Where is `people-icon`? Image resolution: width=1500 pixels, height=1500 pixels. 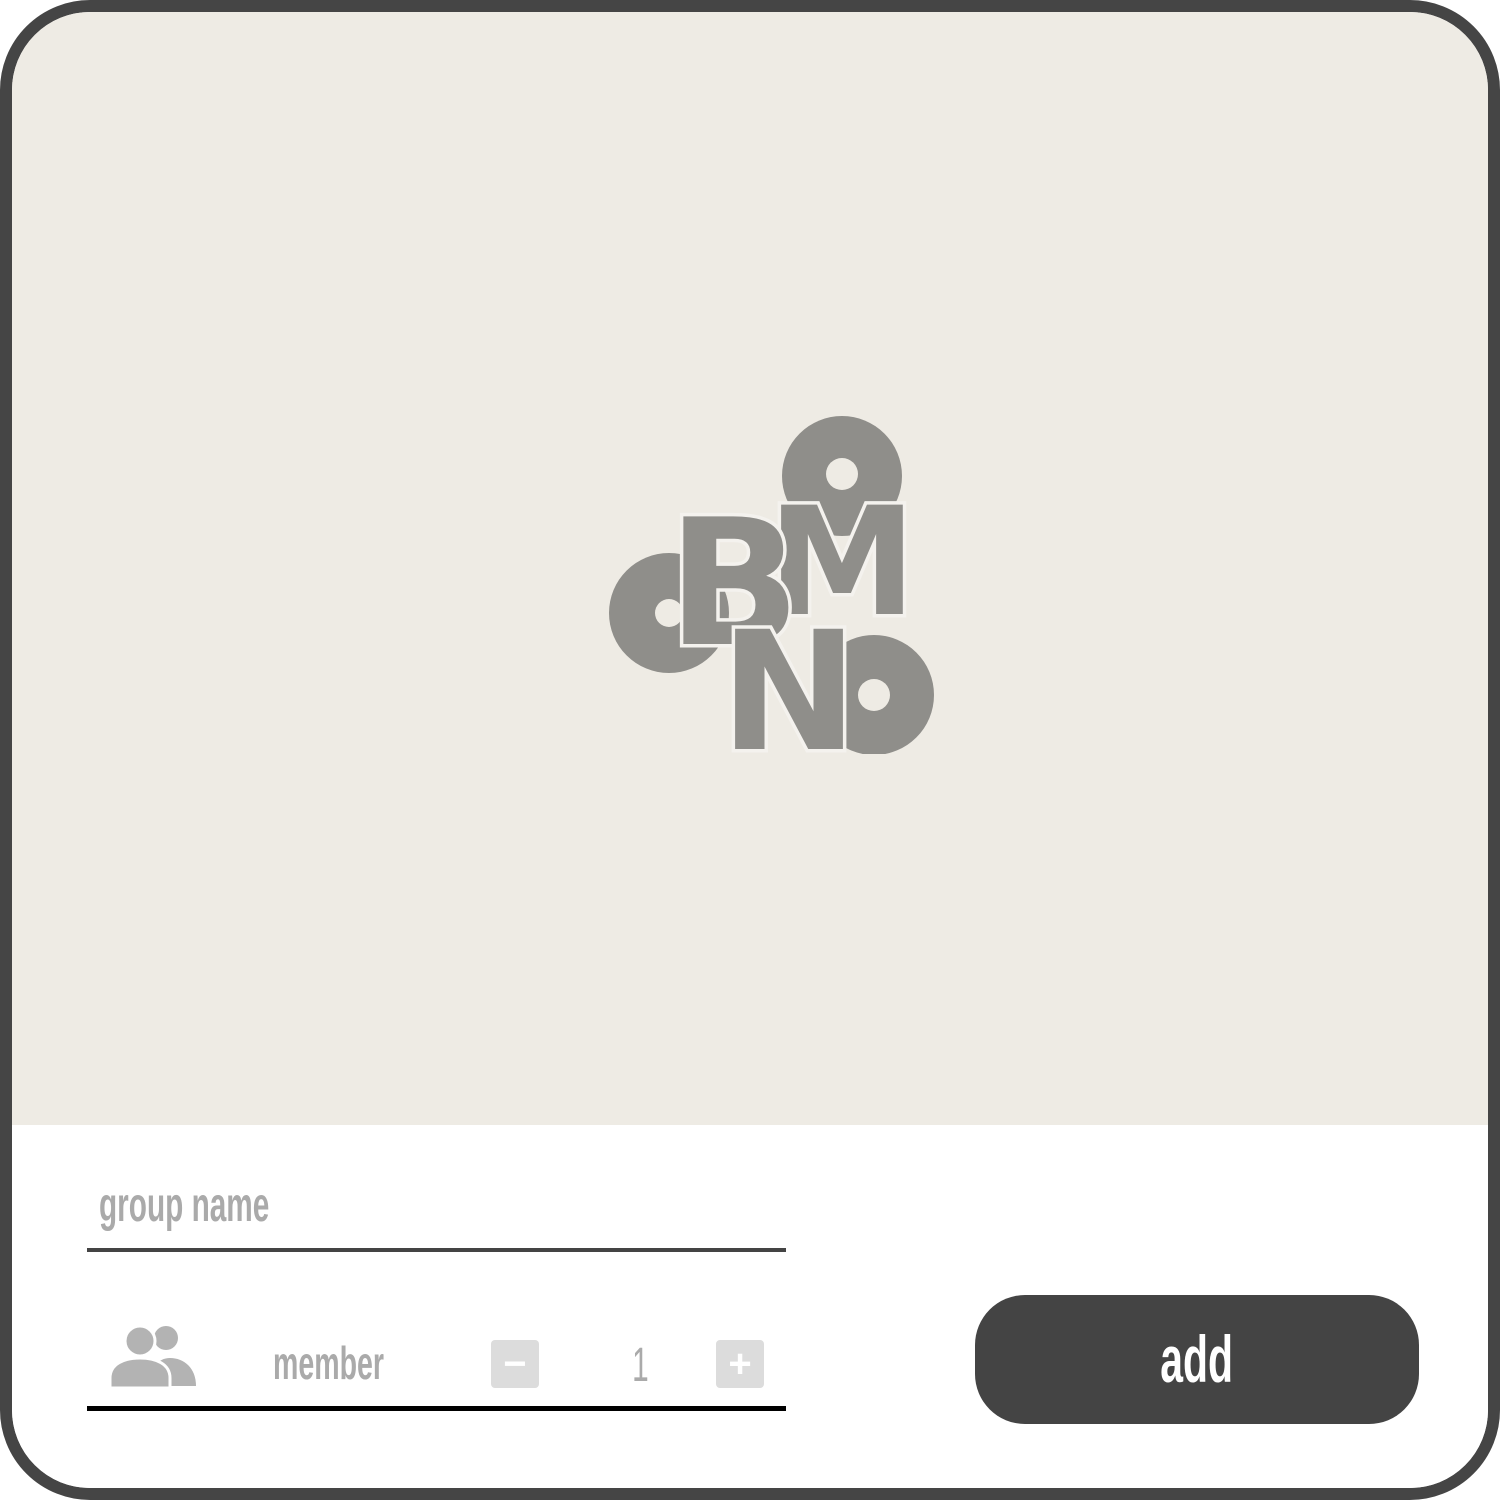 people-icon is located at coordinates (153, 1356).